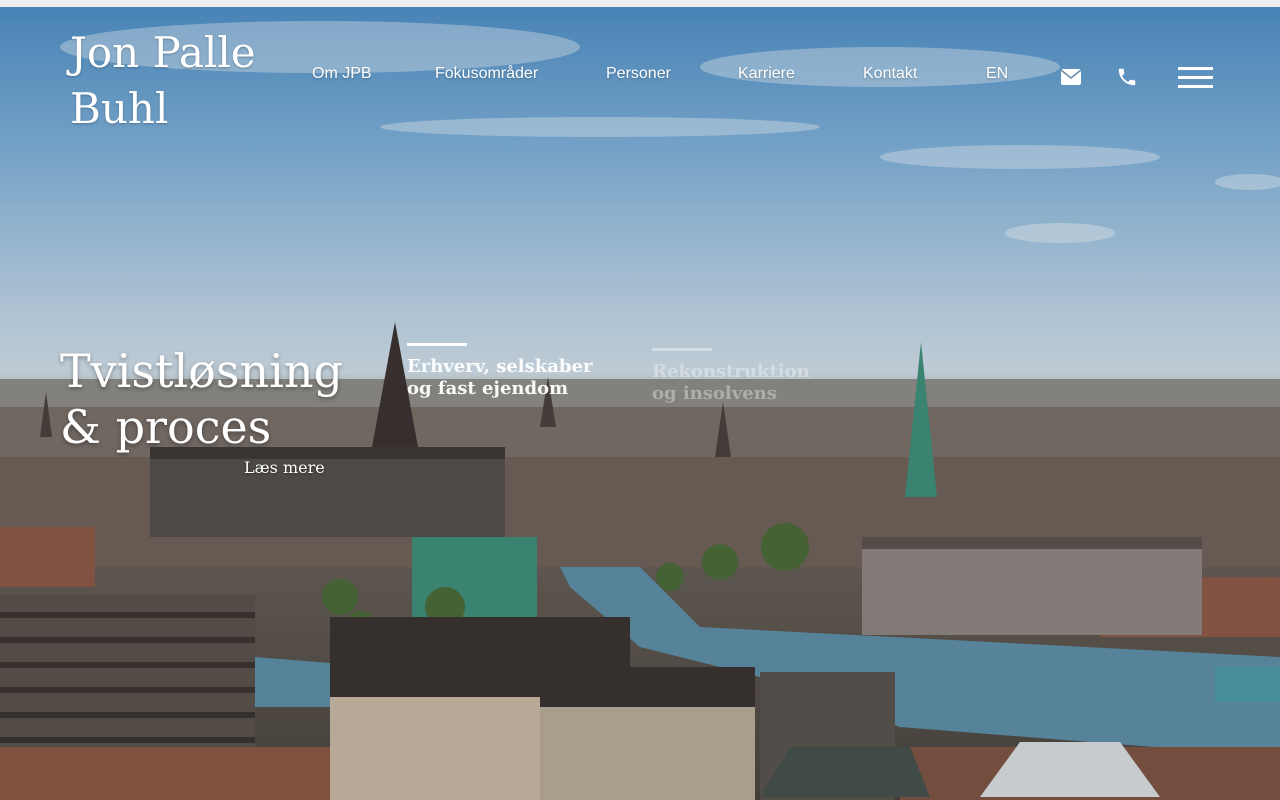 This screenshot has width=1280, height=800. I want to click on top-strip, so click(640, 3).